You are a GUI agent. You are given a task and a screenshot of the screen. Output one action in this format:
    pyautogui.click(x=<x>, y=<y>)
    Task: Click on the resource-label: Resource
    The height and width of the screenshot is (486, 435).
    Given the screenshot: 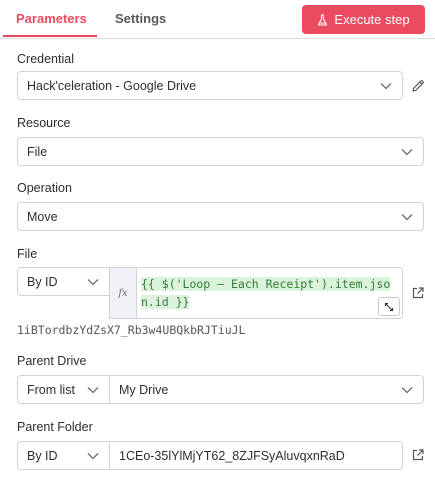 What is the action you would take?
    pyautogui.click(x=44, y=123)
    